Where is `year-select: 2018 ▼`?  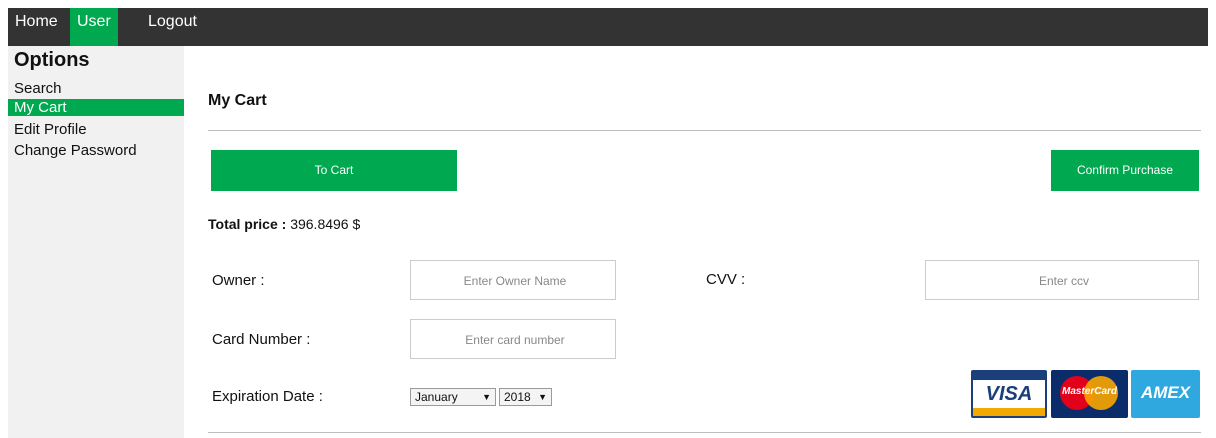
year-select: 2018 ▼ is located at coordinates (525, 397).